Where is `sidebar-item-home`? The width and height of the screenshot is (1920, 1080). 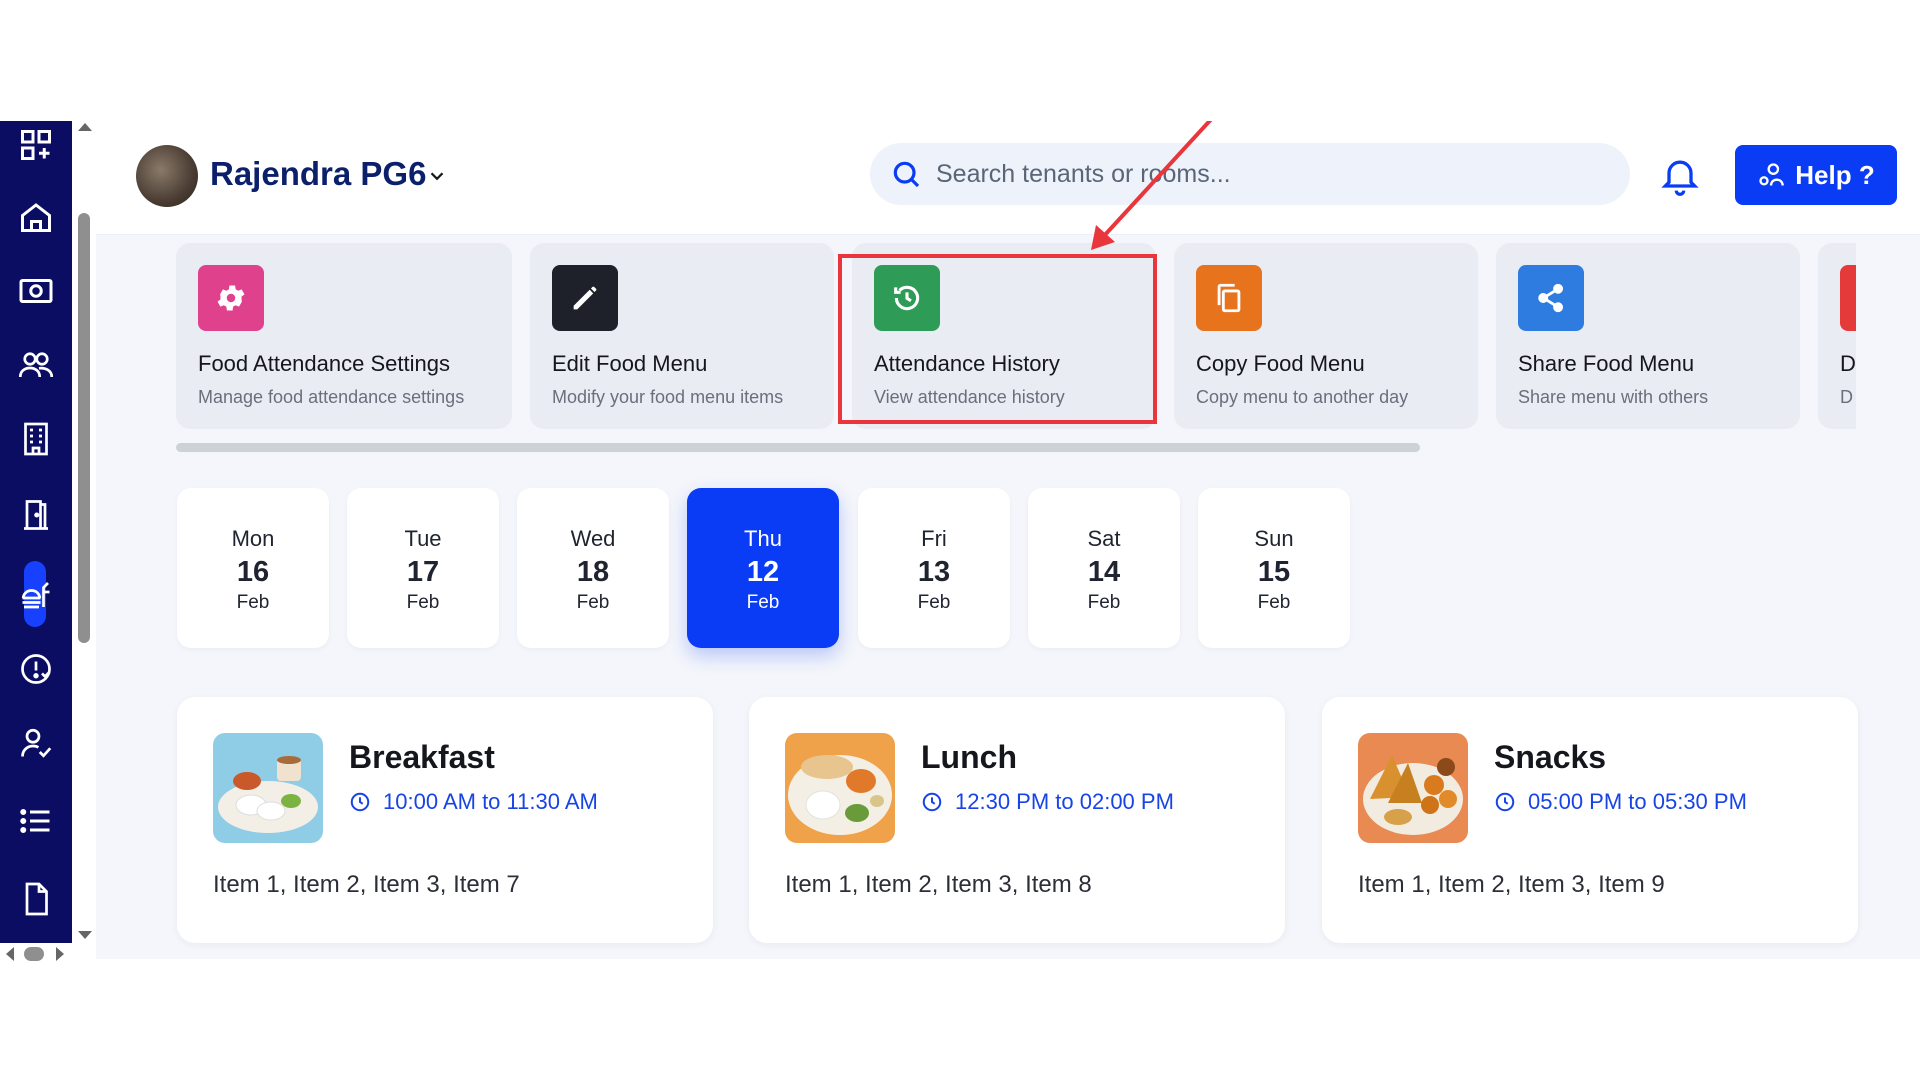
sidebar-item-home is located at coordinates (36, 217).